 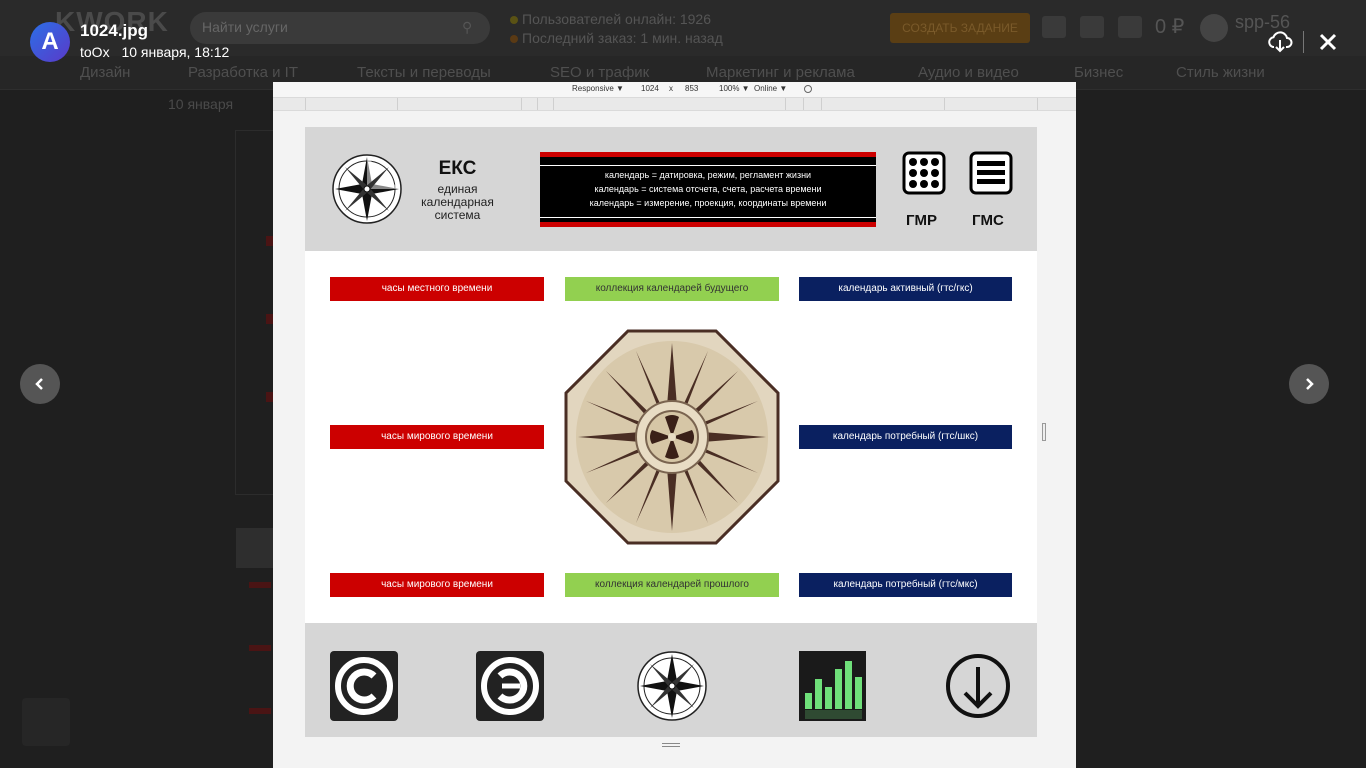 I want to click on copyleft-icon, so click(x=510, y=686).